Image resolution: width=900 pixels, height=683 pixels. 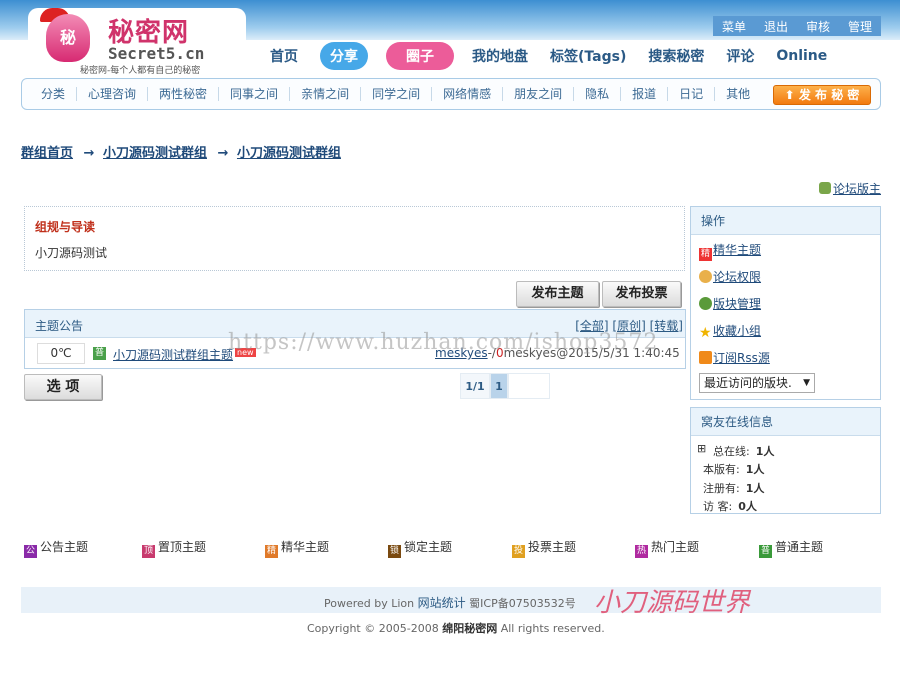 I want to click on category-item: 心理咨询, so click(x=113, y=94).